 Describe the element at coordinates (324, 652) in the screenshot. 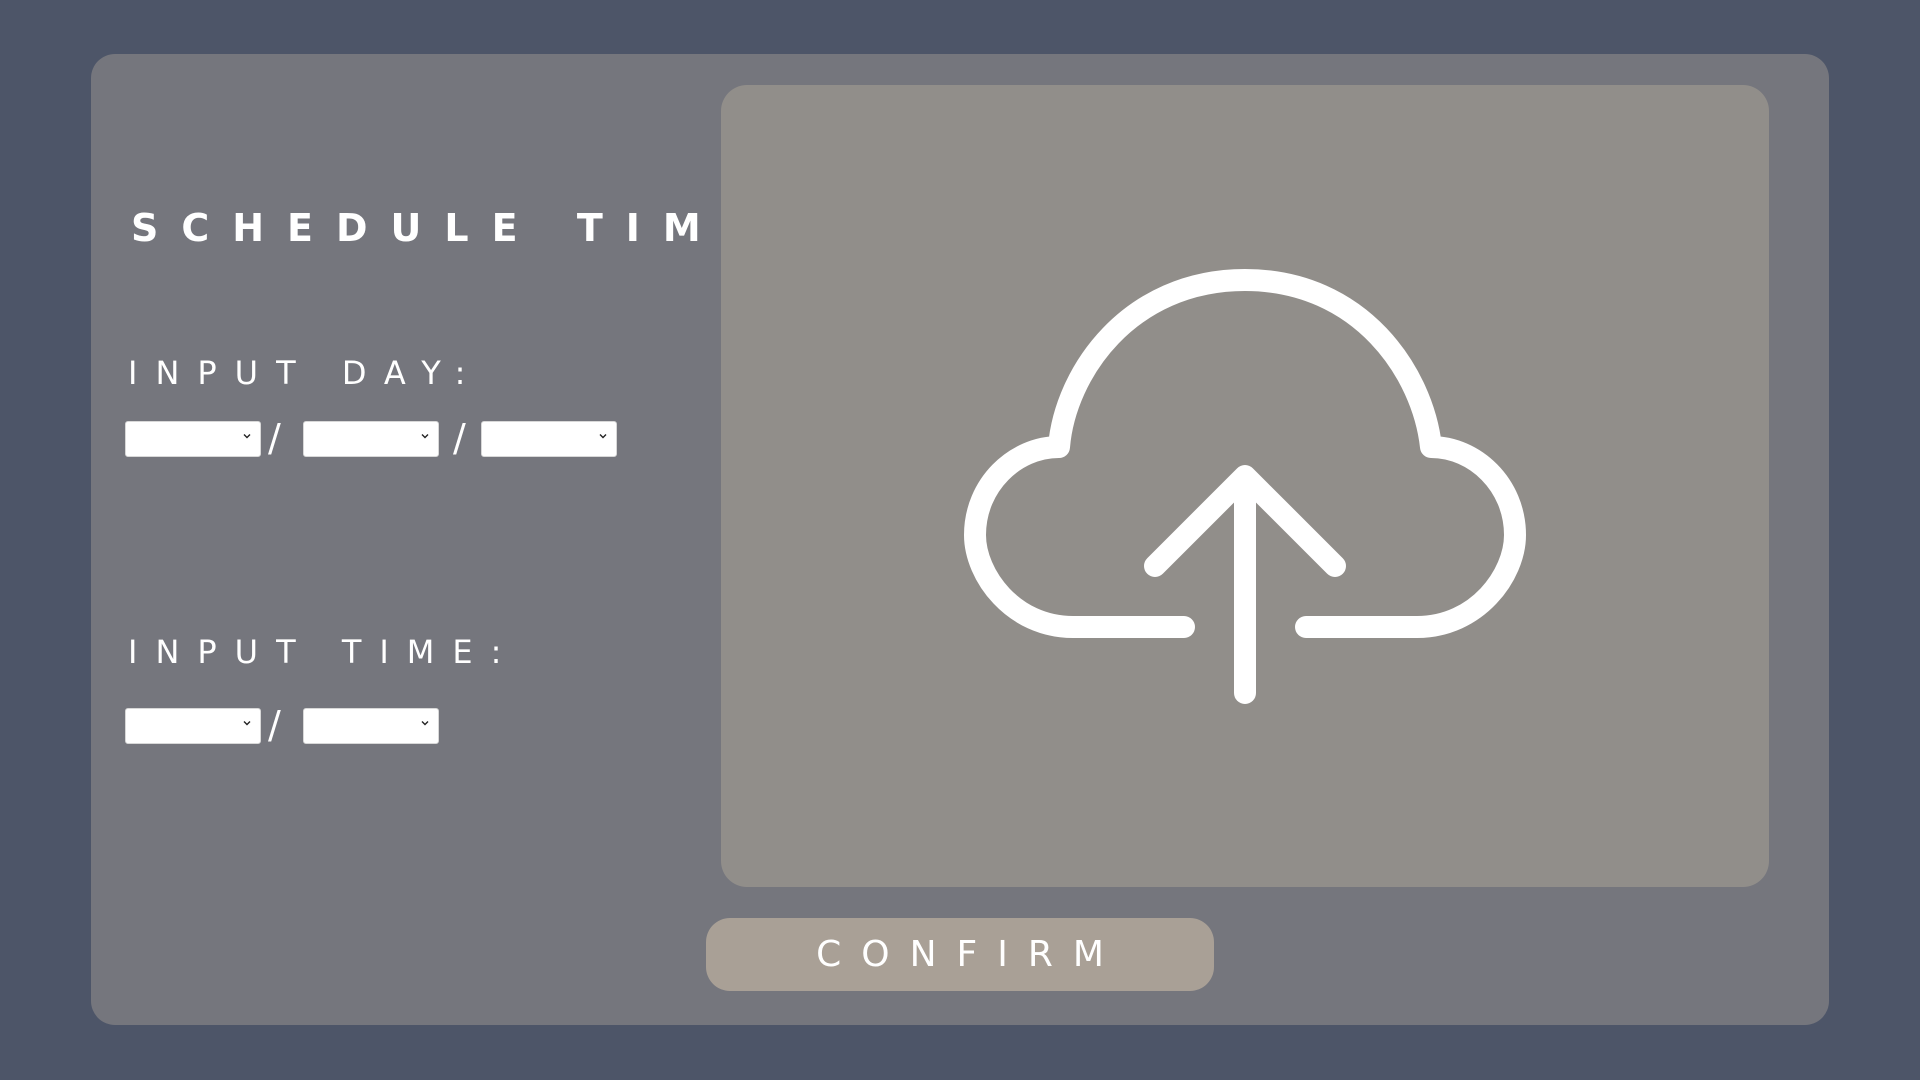

I see `input-time-label: INPUT TIME:` at that location.